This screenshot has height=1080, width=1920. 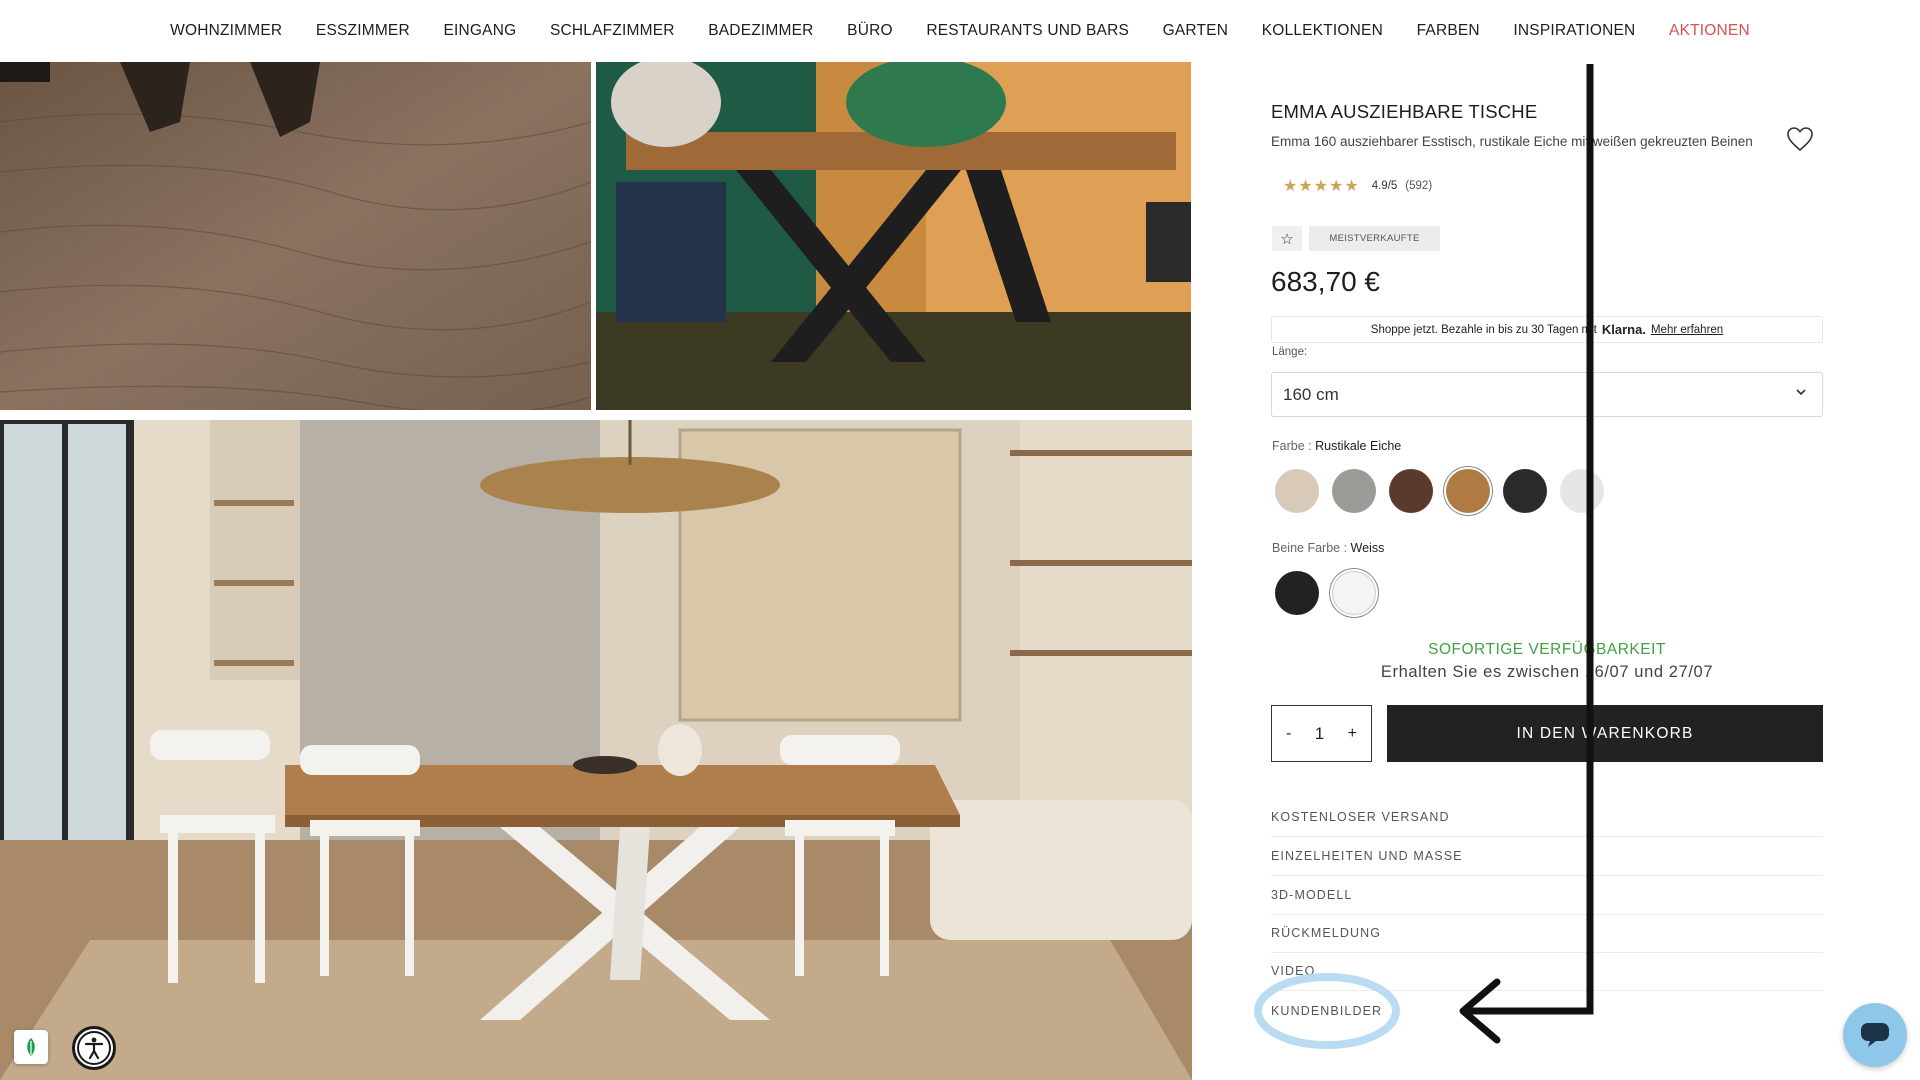 What do you see at coordinates (1547, 1010) in the screenshot?
I see `accordion-customer-photos: KUNDENBILDER` at bounding box center [1547, 1010].